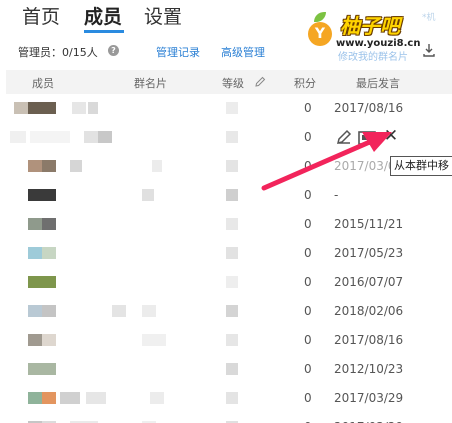  What do you see at coordinates (58, 52) in the screenshot?
I see `admin-count: 管理员：0/15人` at bounding box center [58, 52].